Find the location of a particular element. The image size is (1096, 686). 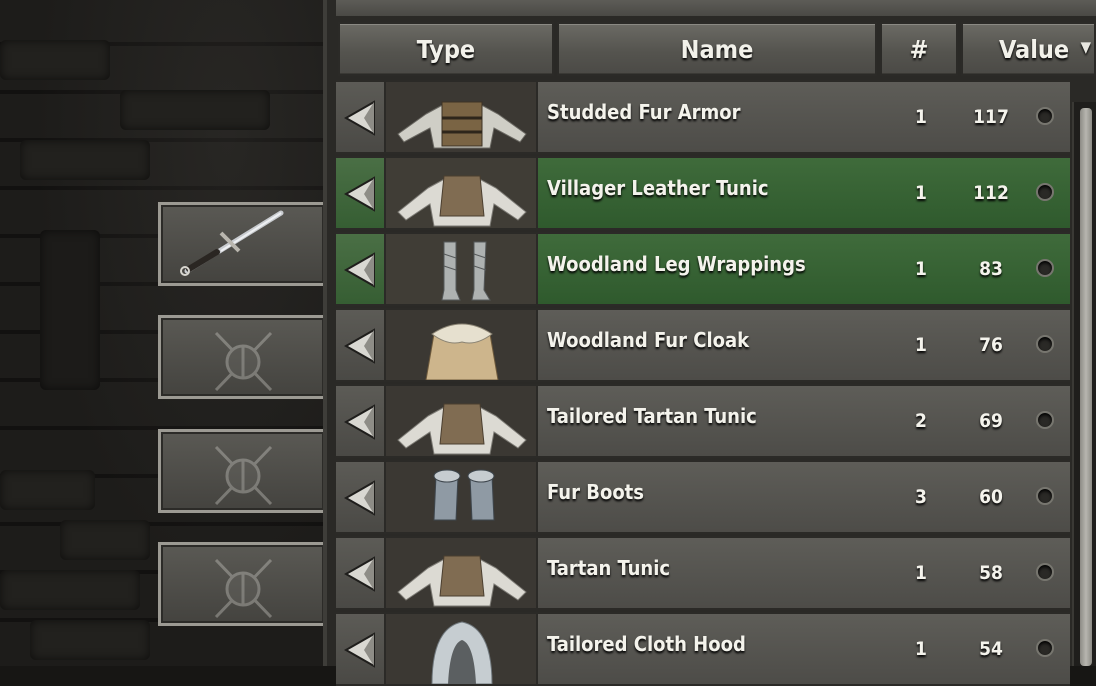

column-header-type: Type is located at coordinates (446, 49).